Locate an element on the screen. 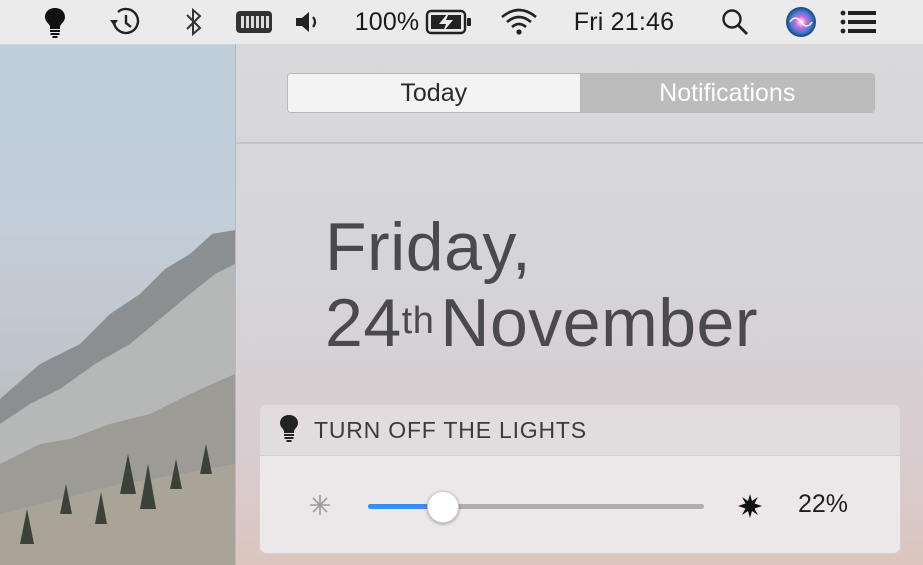 The image size is (923, 565). menu-clock: Fri 21:46 is located at coordinates (624, 22).